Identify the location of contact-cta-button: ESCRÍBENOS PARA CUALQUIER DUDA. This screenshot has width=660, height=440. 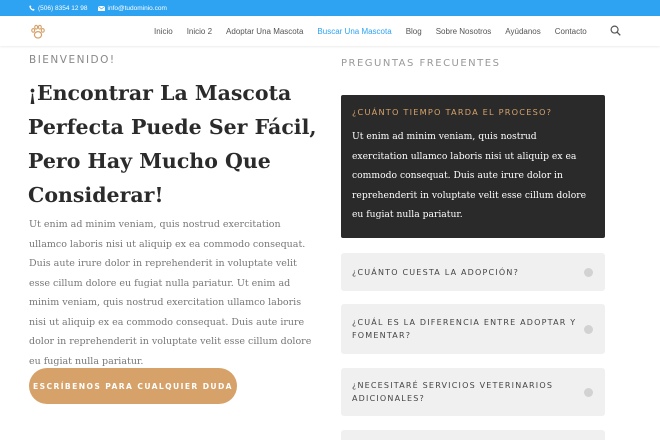
(133, 386).